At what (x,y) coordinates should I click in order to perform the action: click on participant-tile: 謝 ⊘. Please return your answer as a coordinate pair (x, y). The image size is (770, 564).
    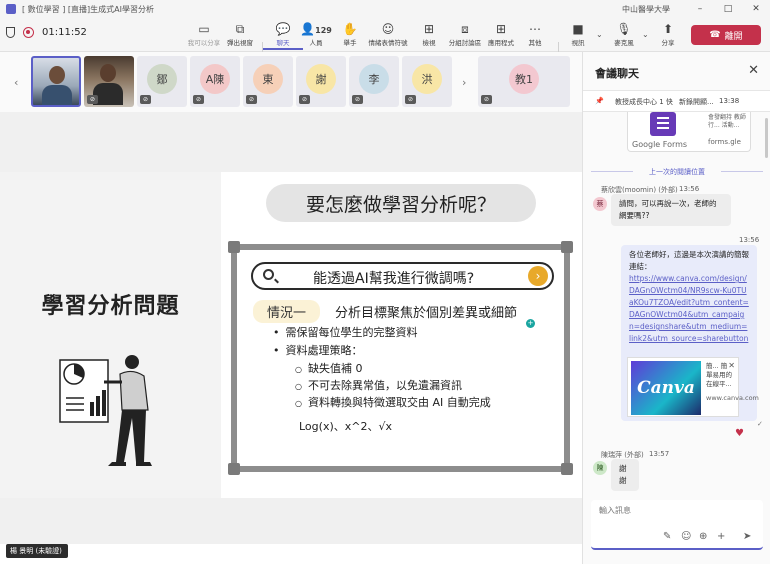
    Looking at the image, I should click on (321, 81).